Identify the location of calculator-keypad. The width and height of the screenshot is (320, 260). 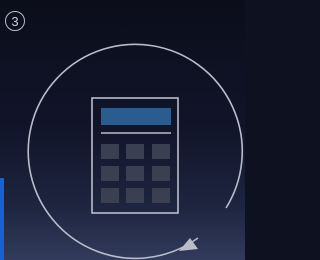
(135, 173).